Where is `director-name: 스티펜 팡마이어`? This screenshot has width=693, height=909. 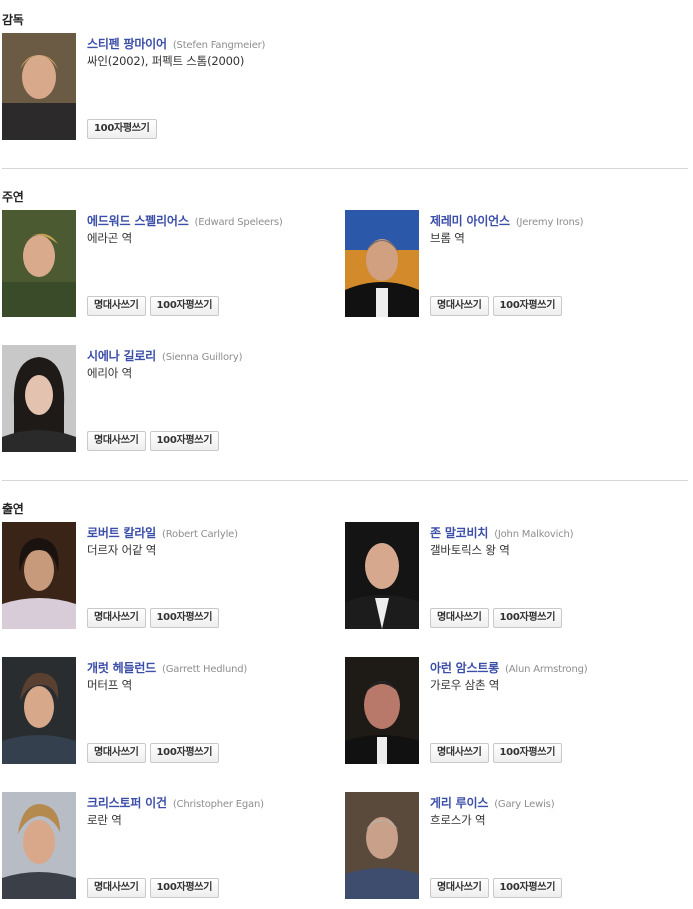 director-name: 스티펜 팡마이어 is located at coordinates (127, 44).